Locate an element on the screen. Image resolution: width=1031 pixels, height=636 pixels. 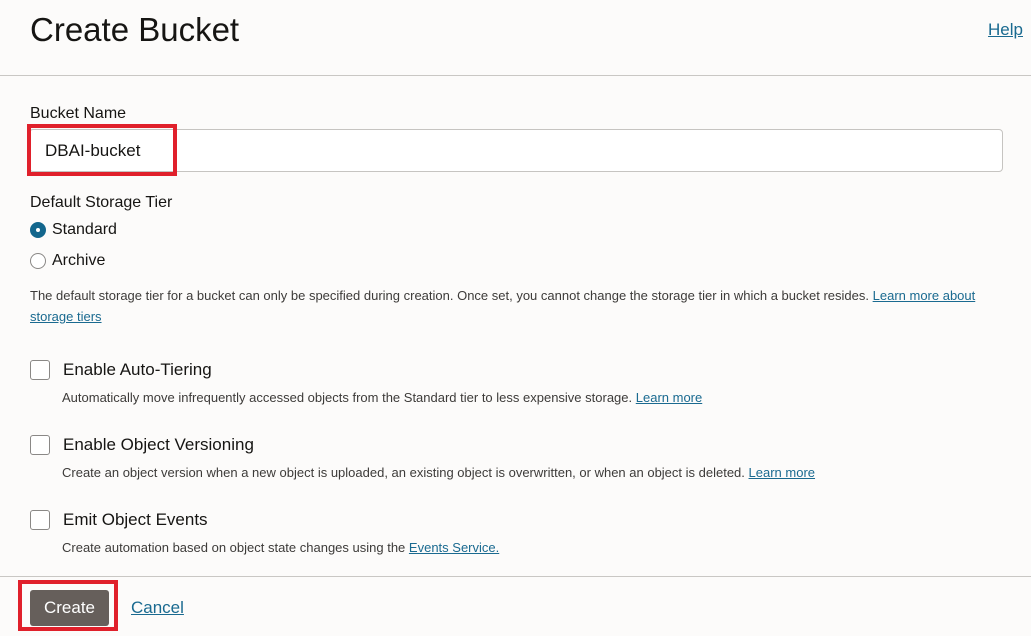
object-versioning-checkbox is located at coordinates (40, 445).